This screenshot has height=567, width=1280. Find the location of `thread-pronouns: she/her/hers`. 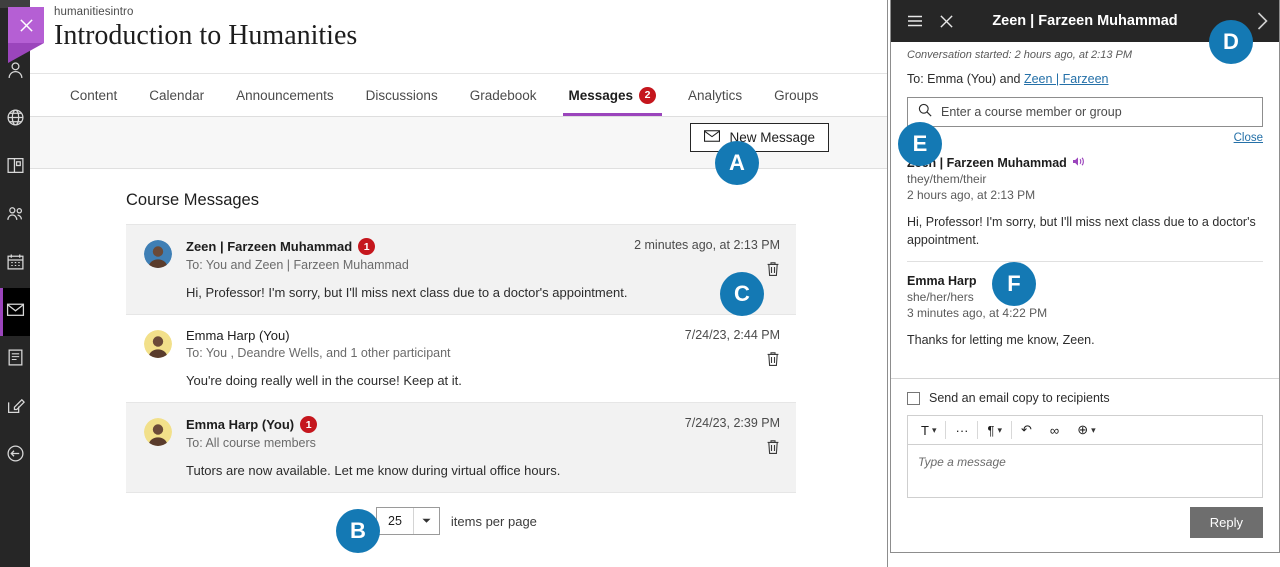

thread-pronouns: she/her/hers is located at coordinates (940, 297).